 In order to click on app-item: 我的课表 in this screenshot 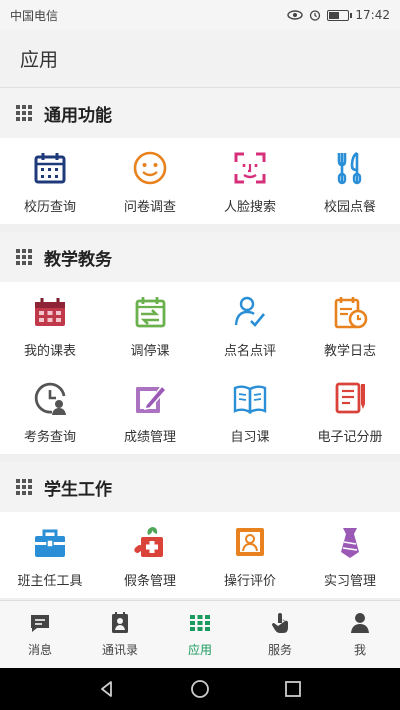, I will do `click(50, 325)`.